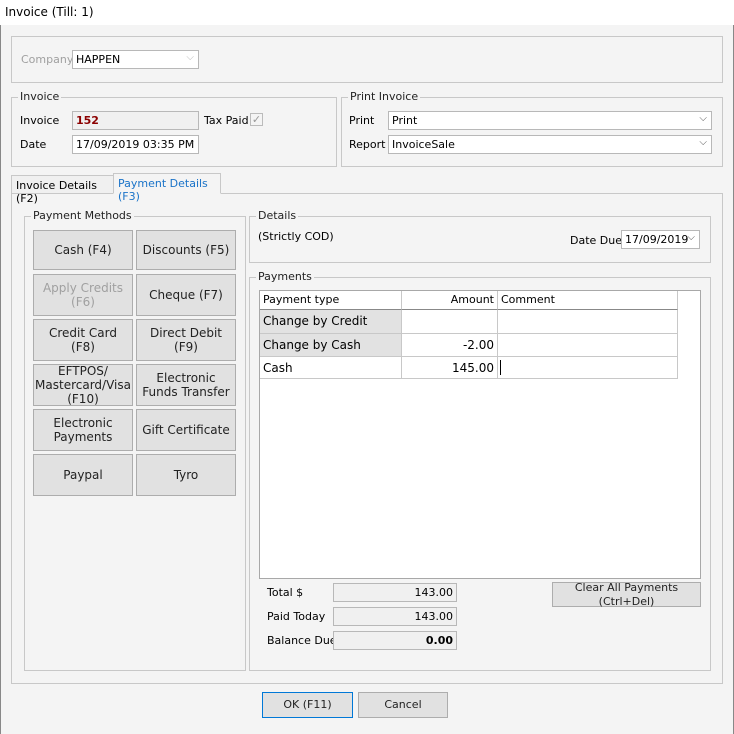  I want to click on balance-due-label: Balance Due, so click(302, 640).